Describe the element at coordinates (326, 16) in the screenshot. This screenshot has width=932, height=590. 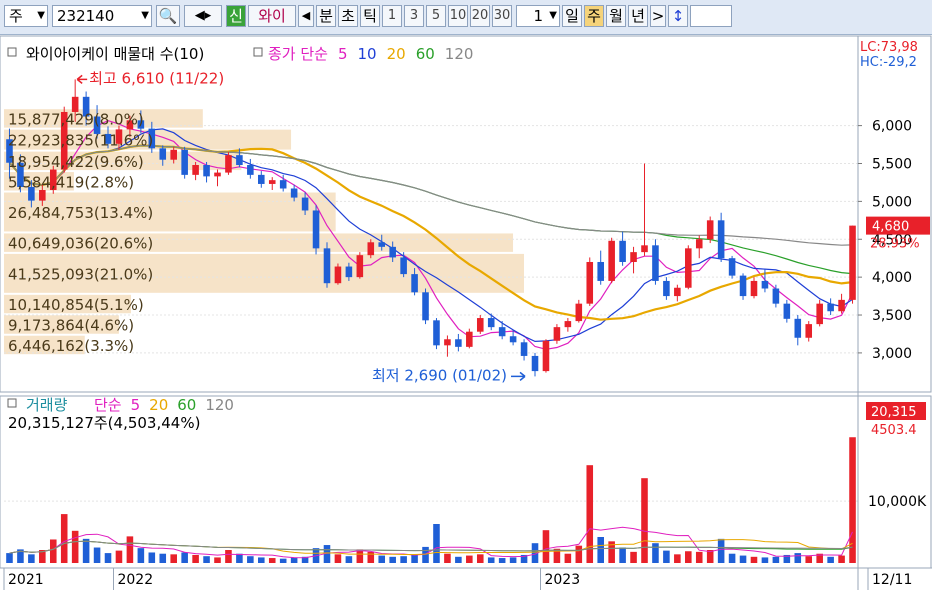
I see `minute-button: 분` at that location.